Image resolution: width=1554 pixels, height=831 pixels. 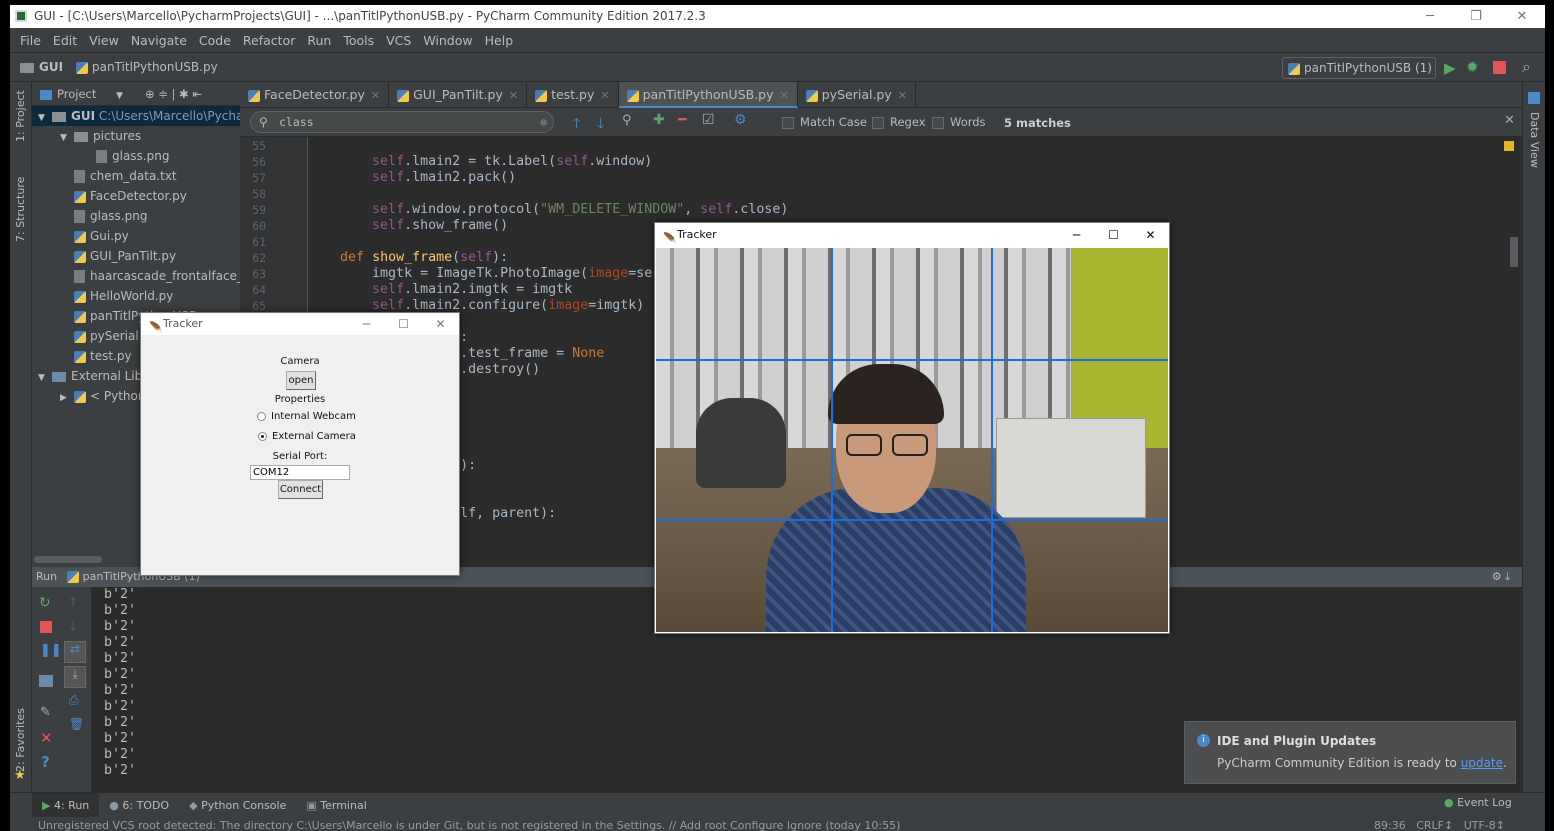 What do you see at coordinates (75, 677) in the screenshot?
I see `scroll-to-end-icon: ⤓` at bounding box center [75, 677].